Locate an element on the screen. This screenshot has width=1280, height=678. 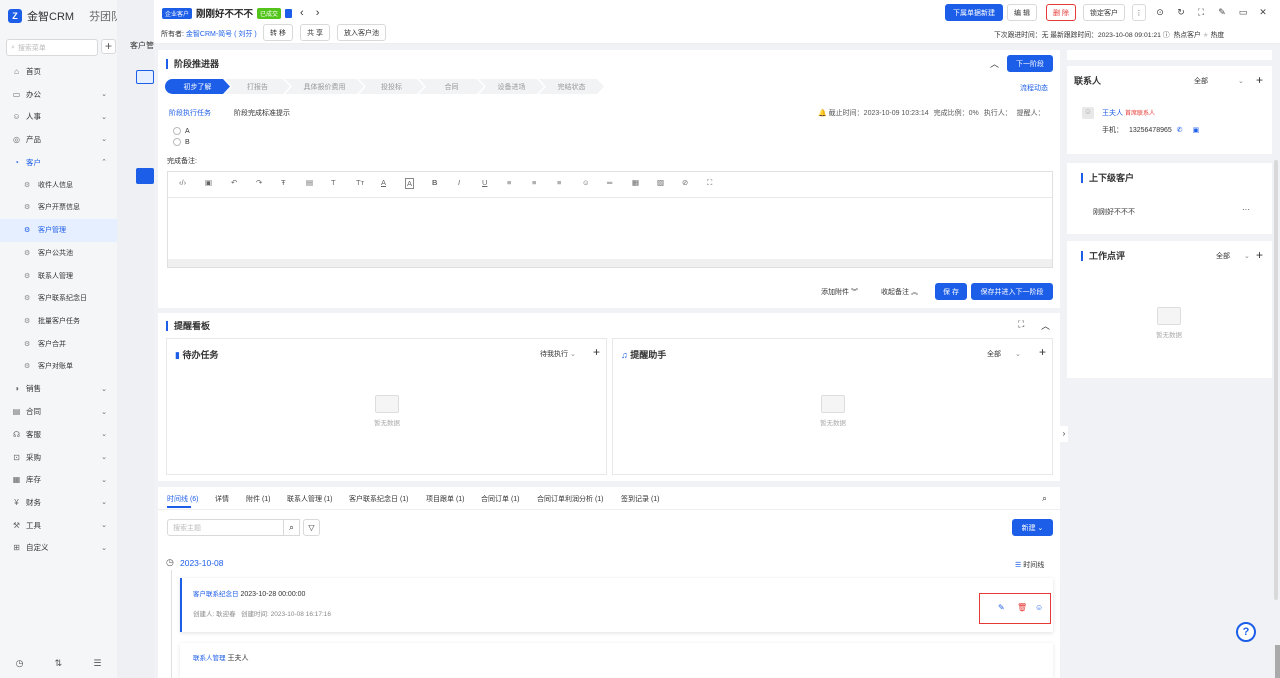
stage-step: 打报告 is located at coordinates (257, 86).